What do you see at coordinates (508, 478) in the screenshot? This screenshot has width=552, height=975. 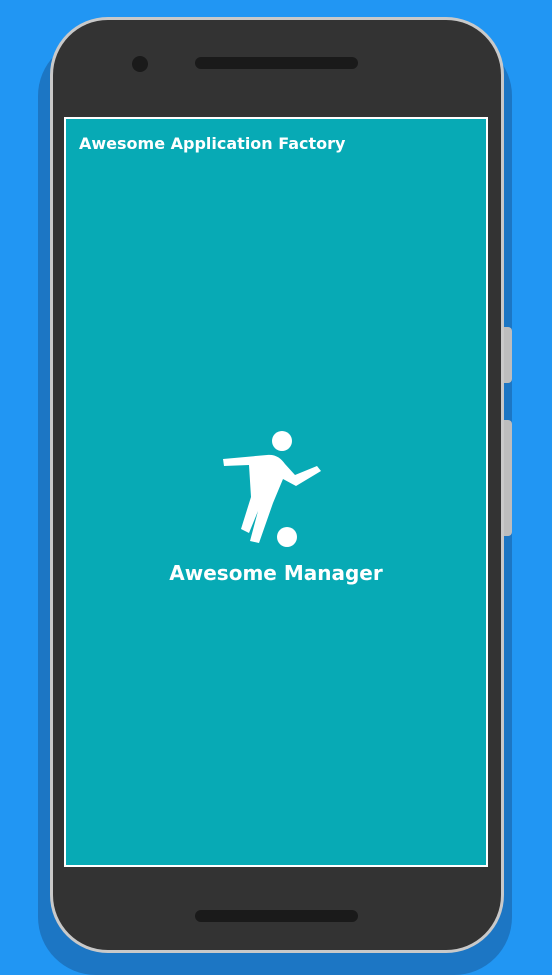 I see `power-button` at bounding box center [508, 478].